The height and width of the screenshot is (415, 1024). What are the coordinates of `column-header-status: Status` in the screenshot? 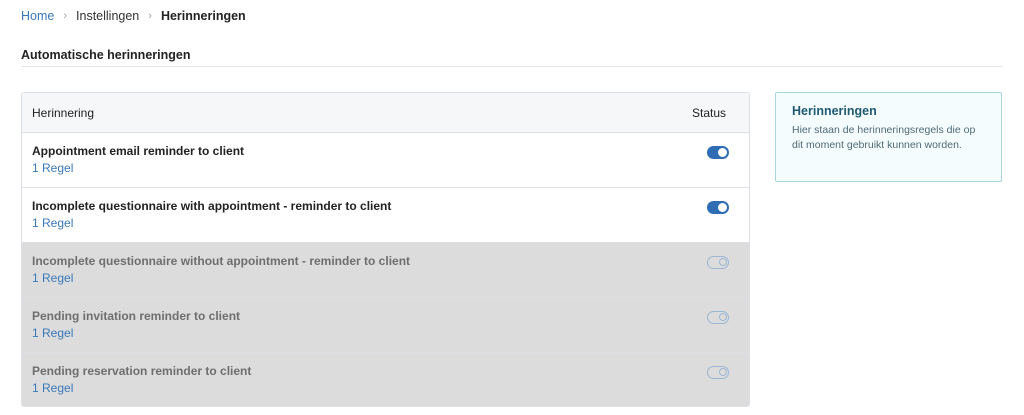 It's located at (709, 112).